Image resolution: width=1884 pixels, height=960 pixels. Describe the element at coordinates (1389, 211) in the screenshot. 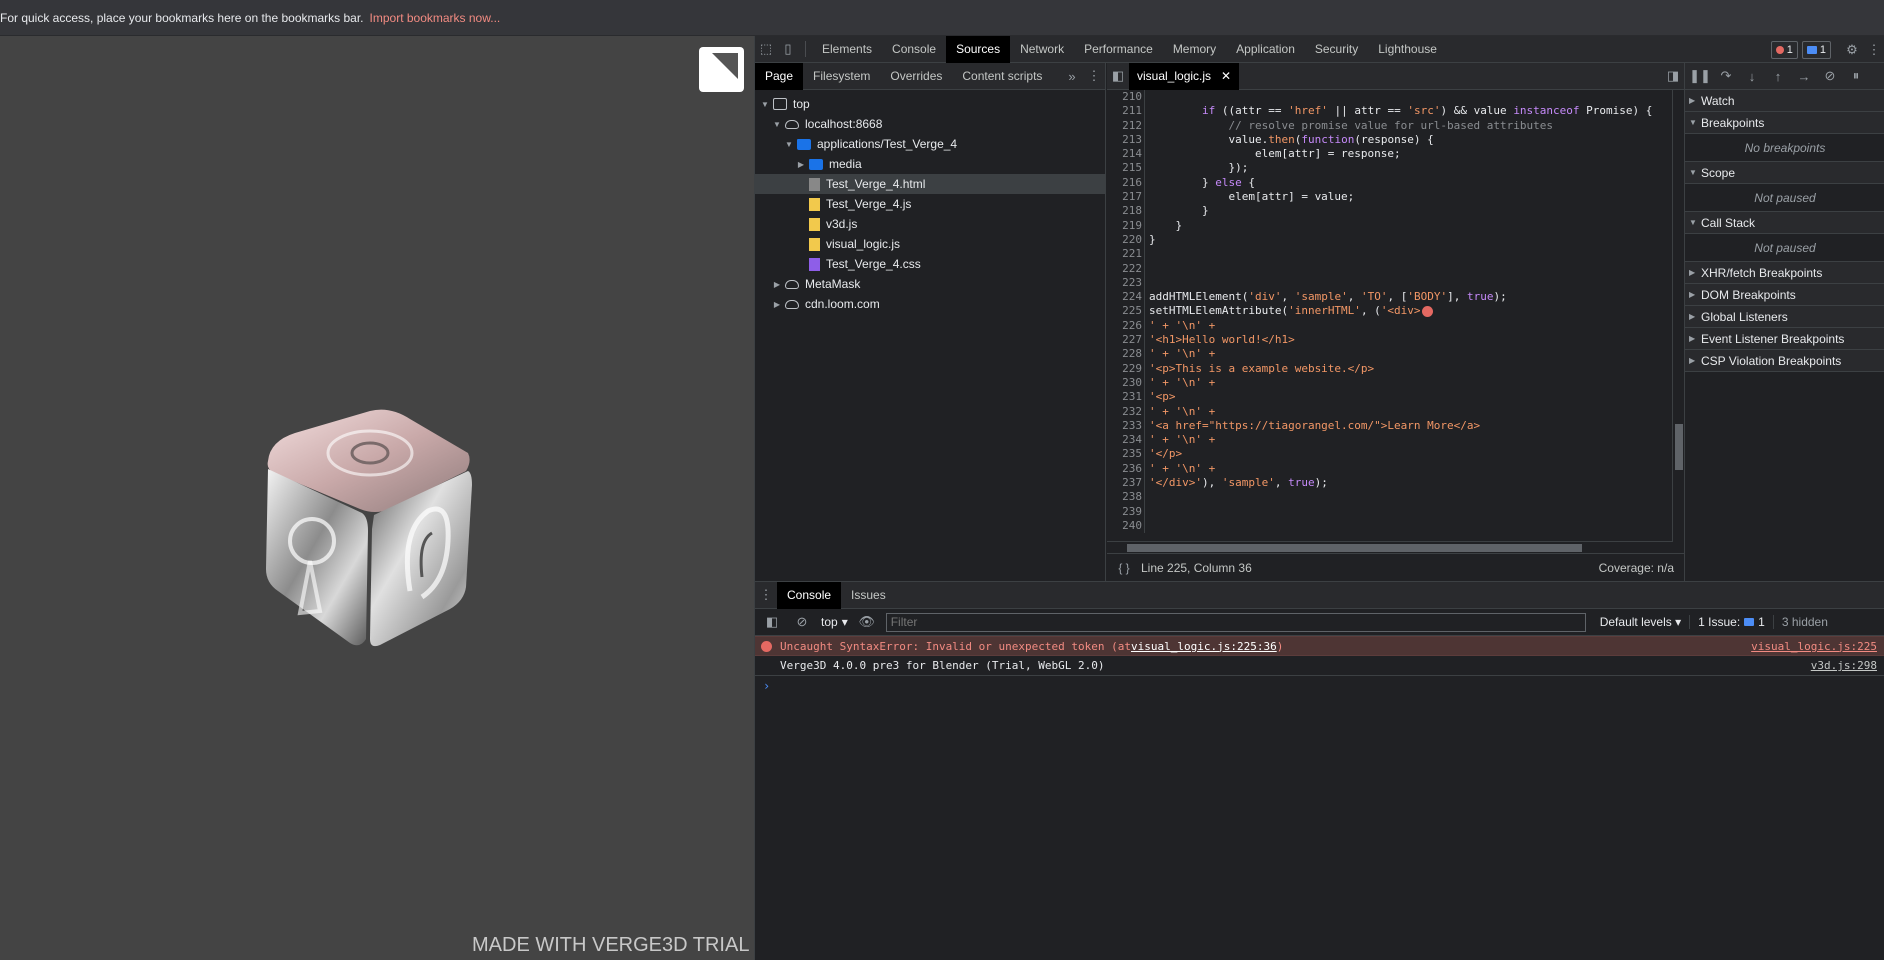

I see `code-line: 218 }` at that location.